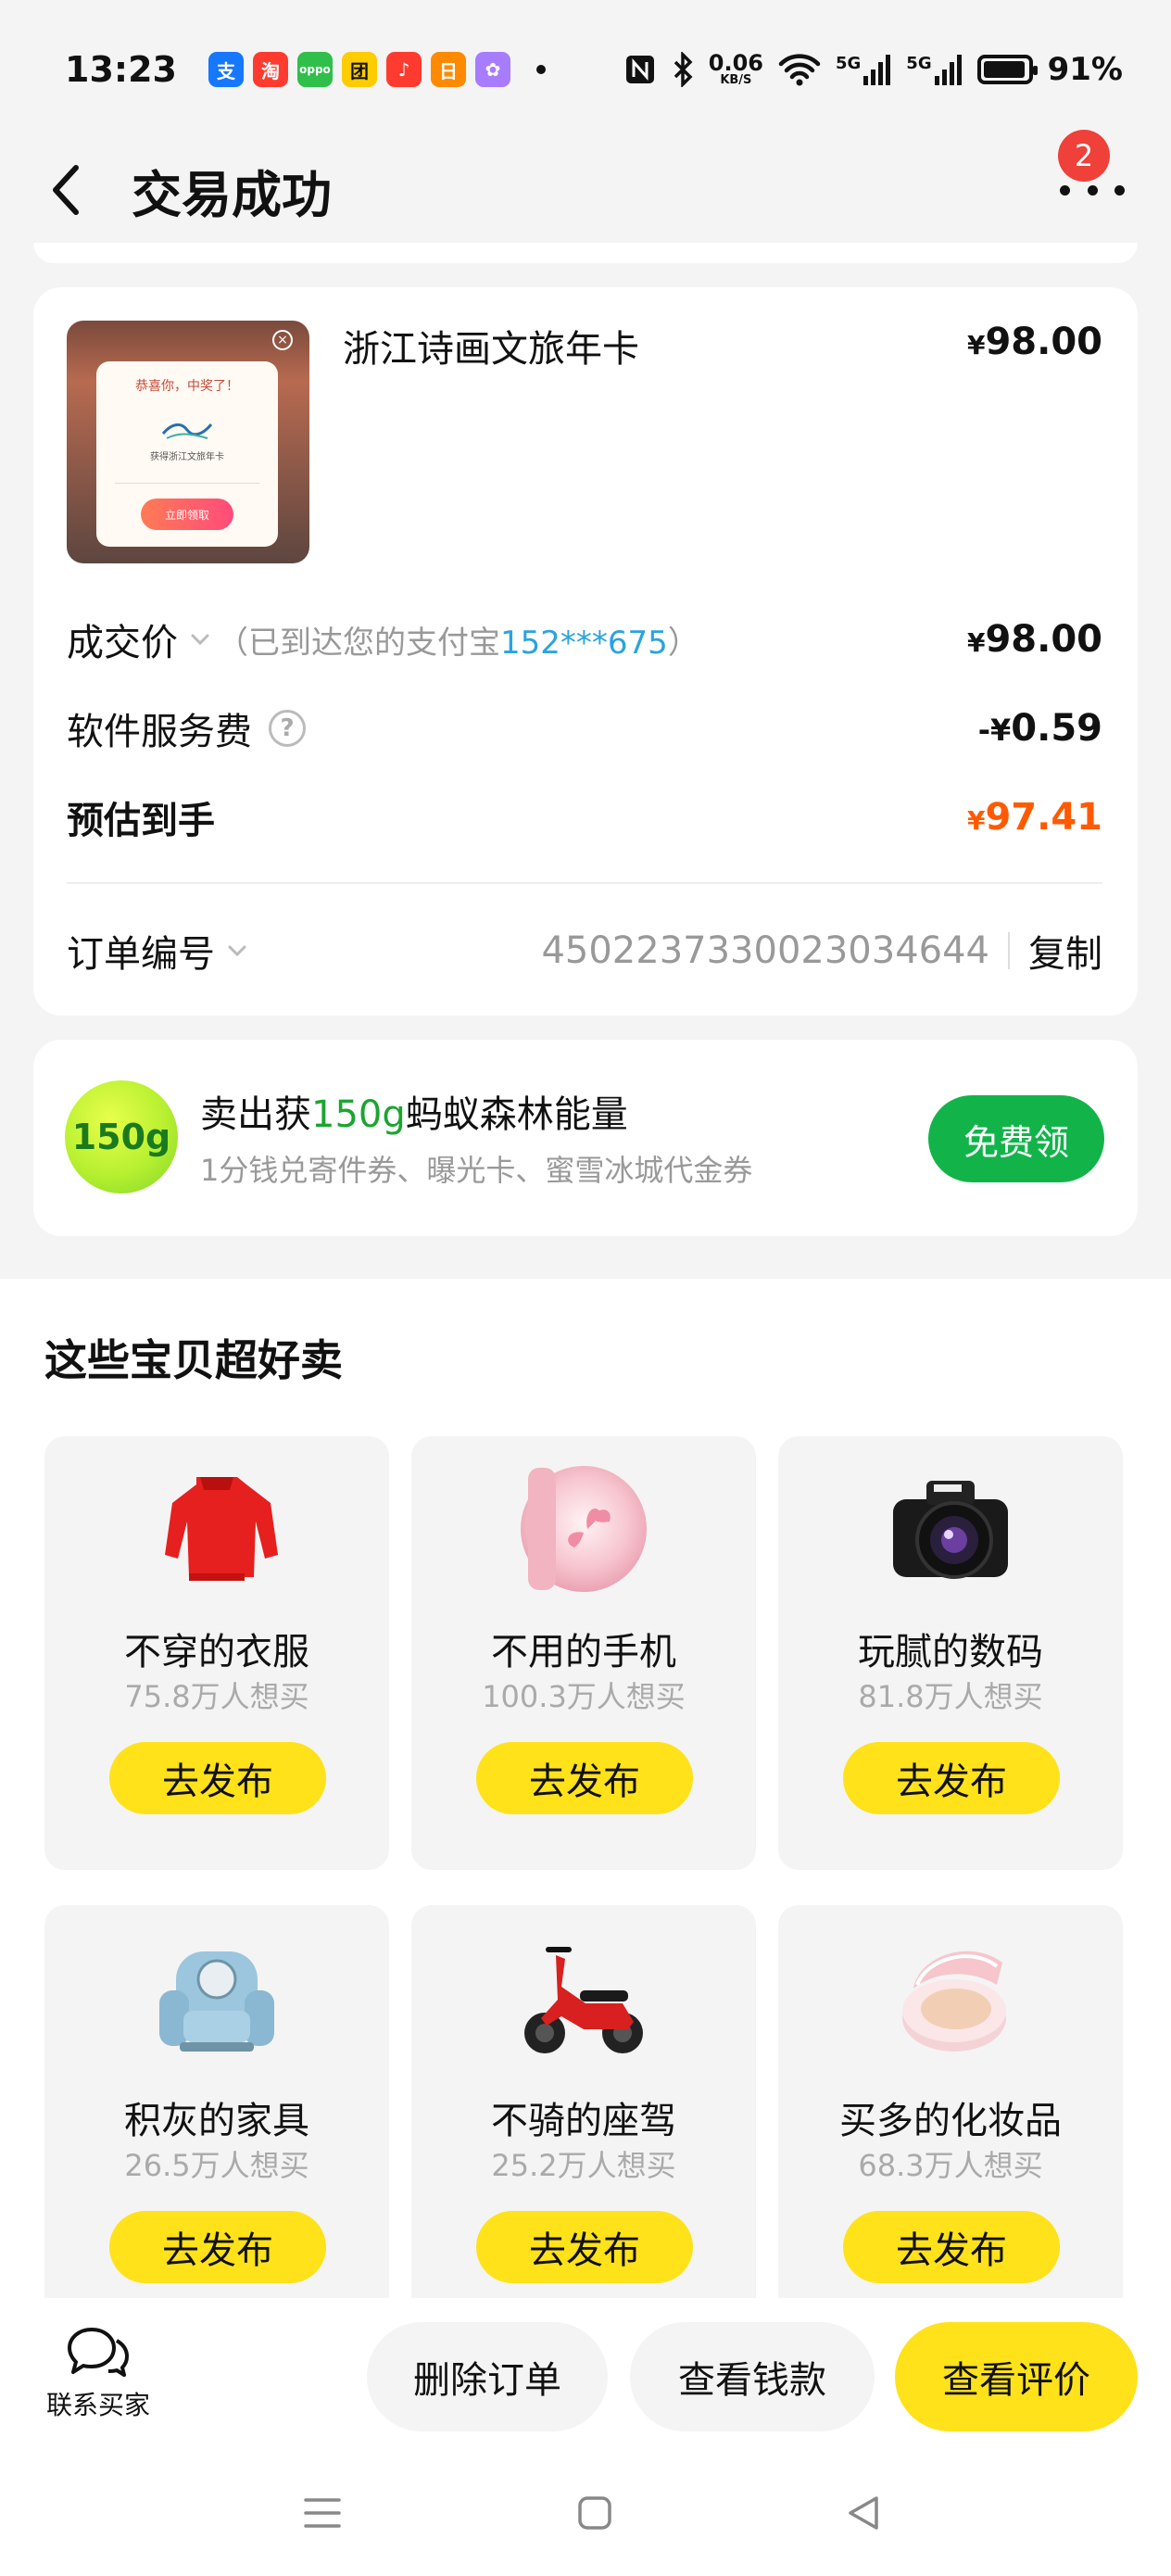 This screenshot has width=1171, height=2576. I want to click on message-badge: 2, so click(1084, 156).